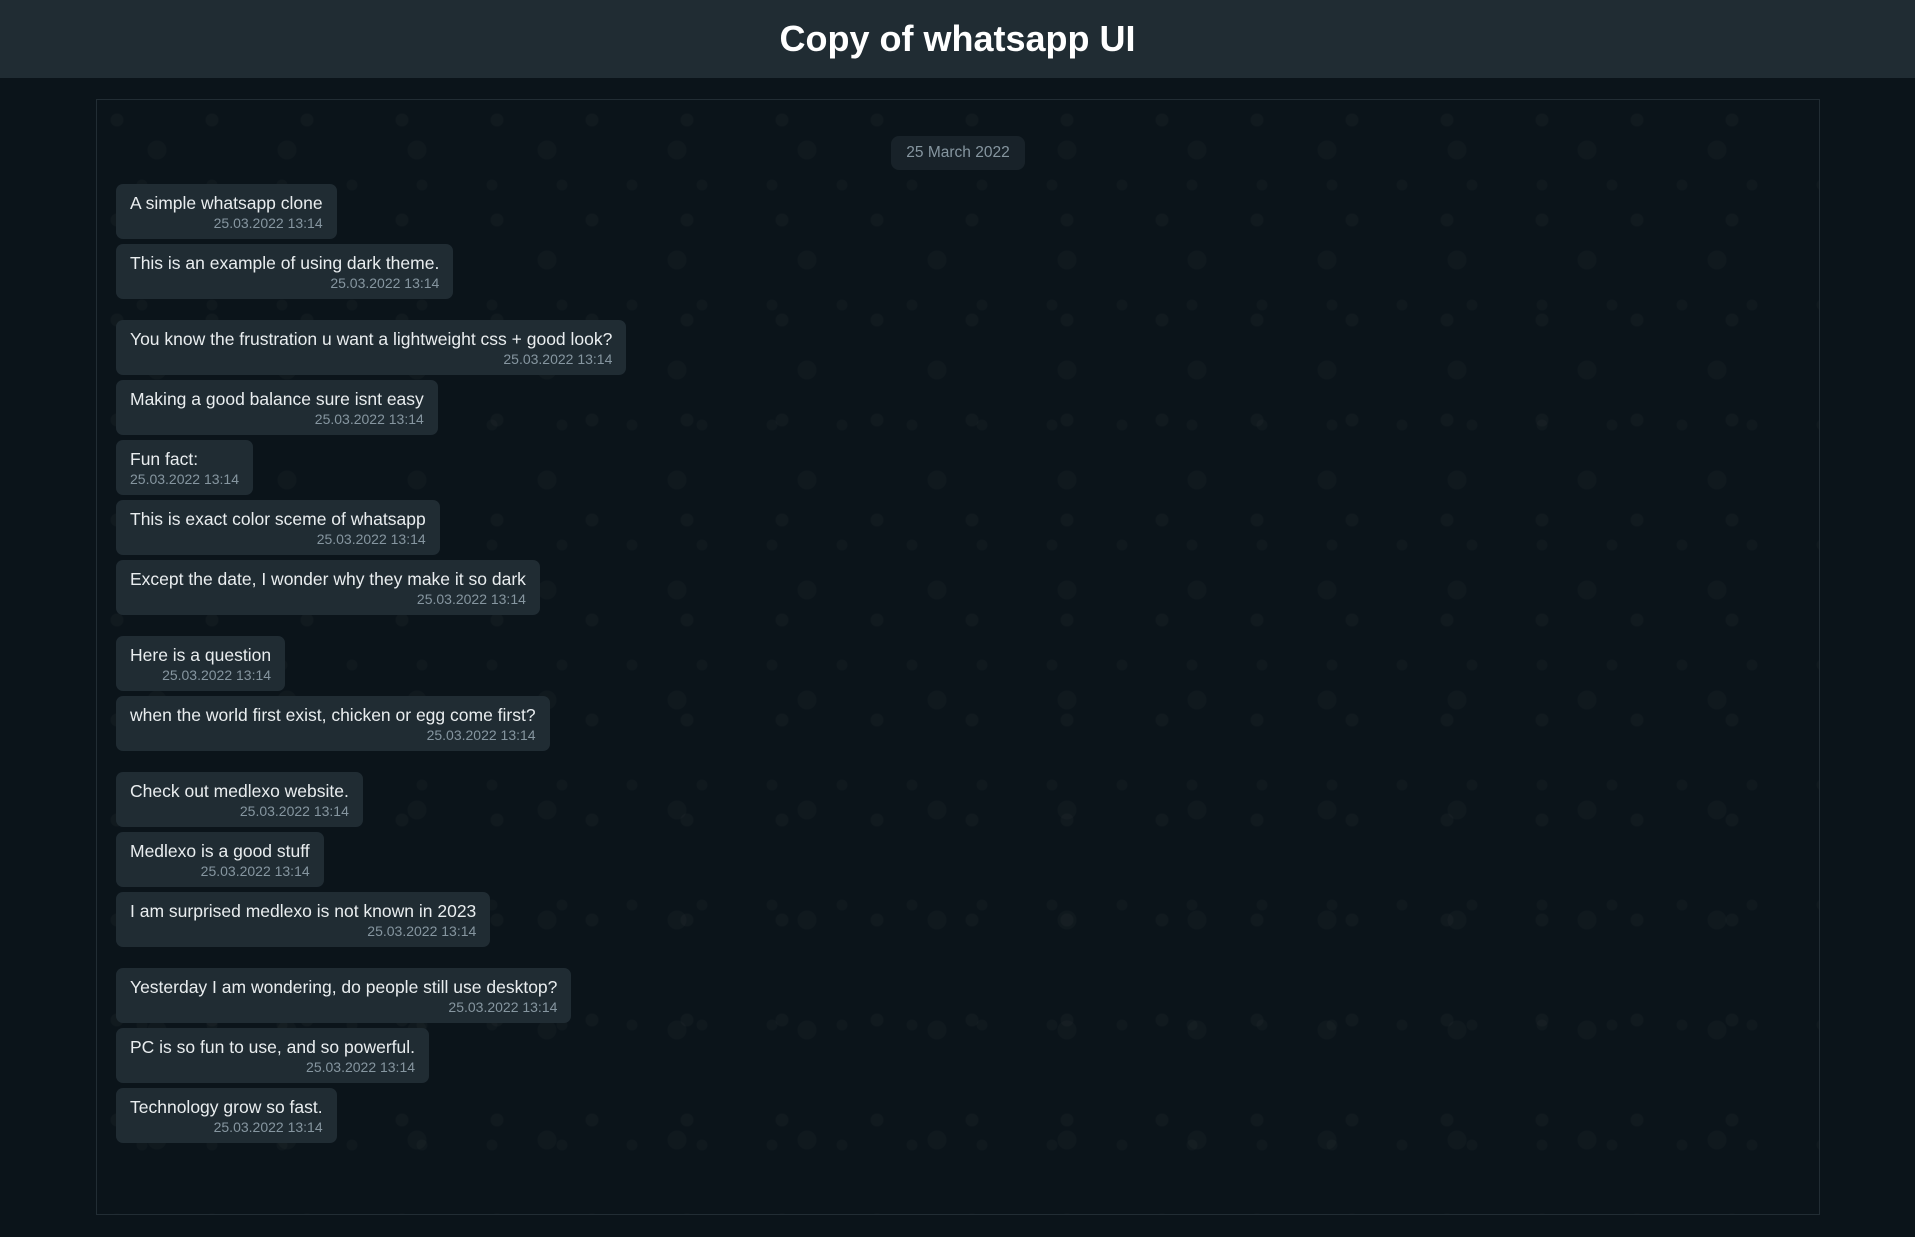  Describe the element at coordinates (239, 791) in the screenshot. I see `message-text: Check out medlexo website.` at that location.